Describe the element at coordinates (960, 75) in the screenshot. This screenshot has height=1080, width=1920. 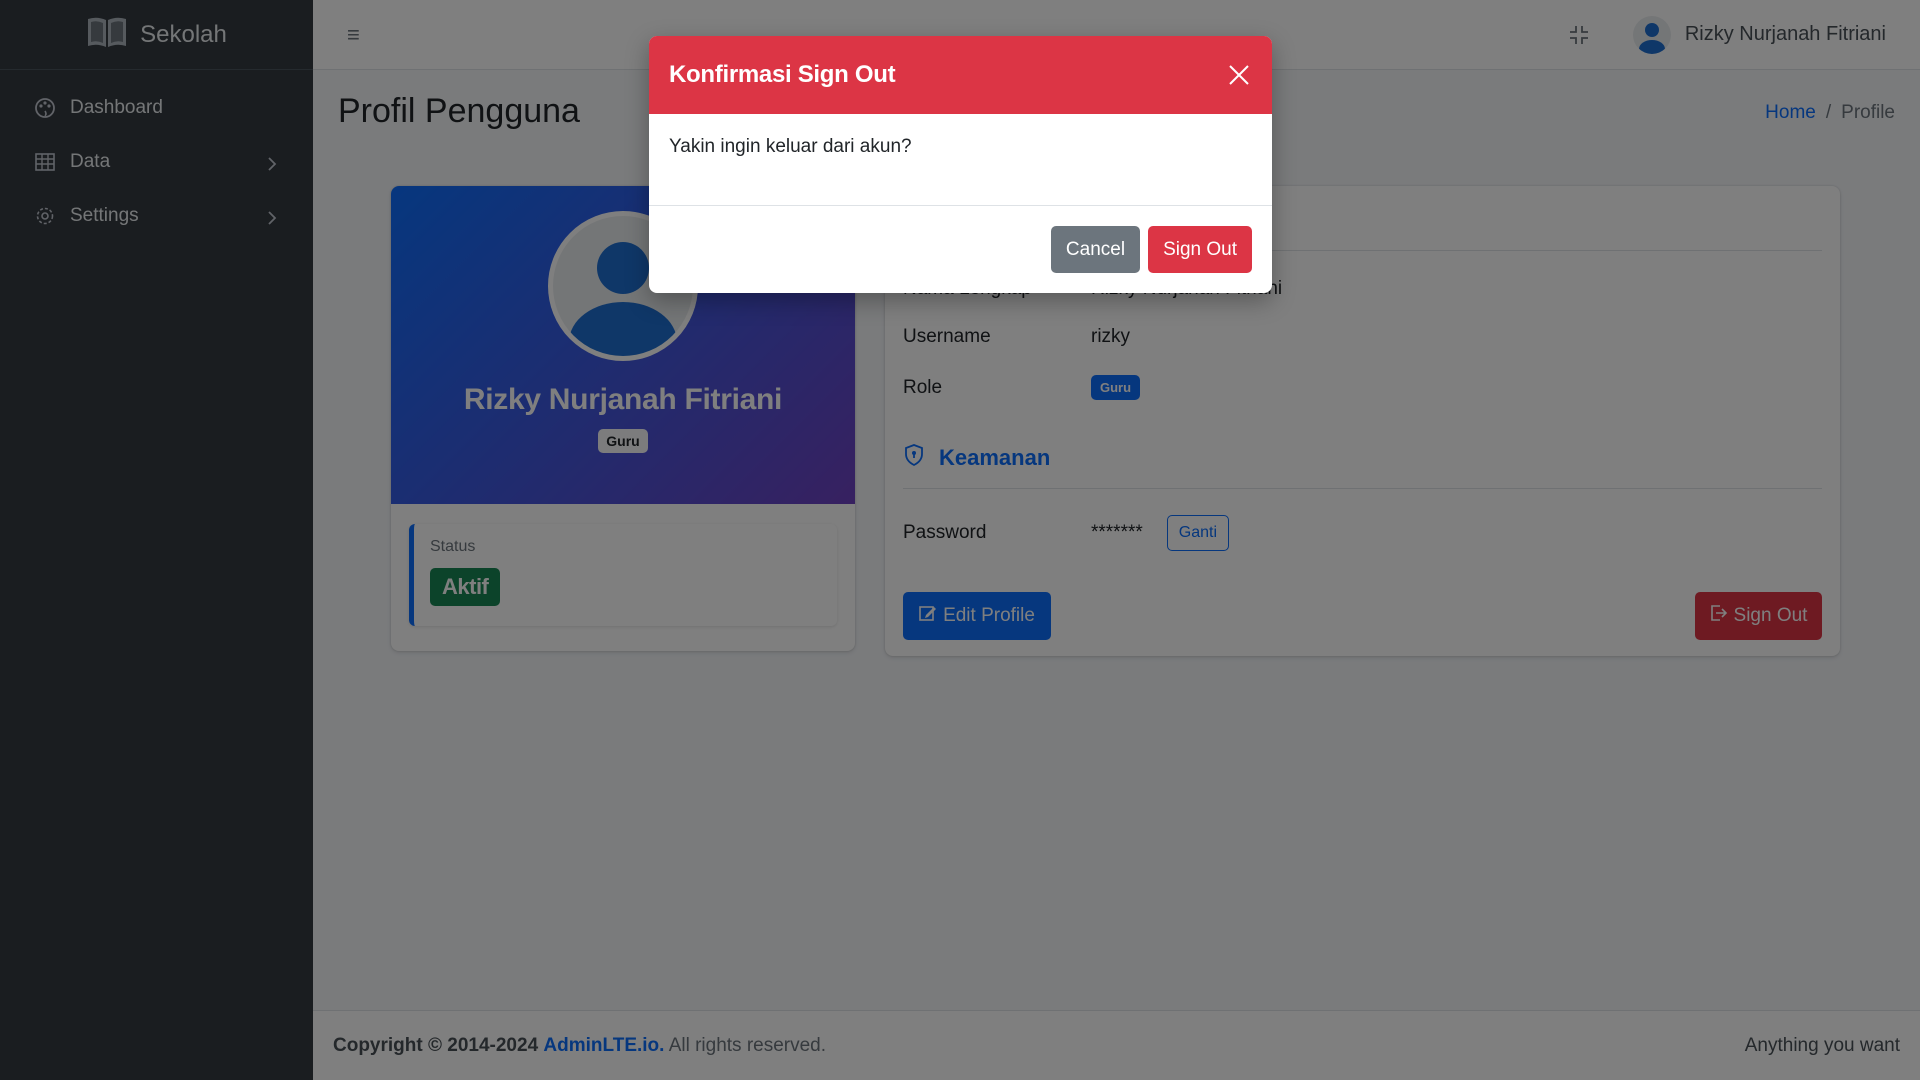
I see `modal-header: Konfirmasi Sign Out` at that location.